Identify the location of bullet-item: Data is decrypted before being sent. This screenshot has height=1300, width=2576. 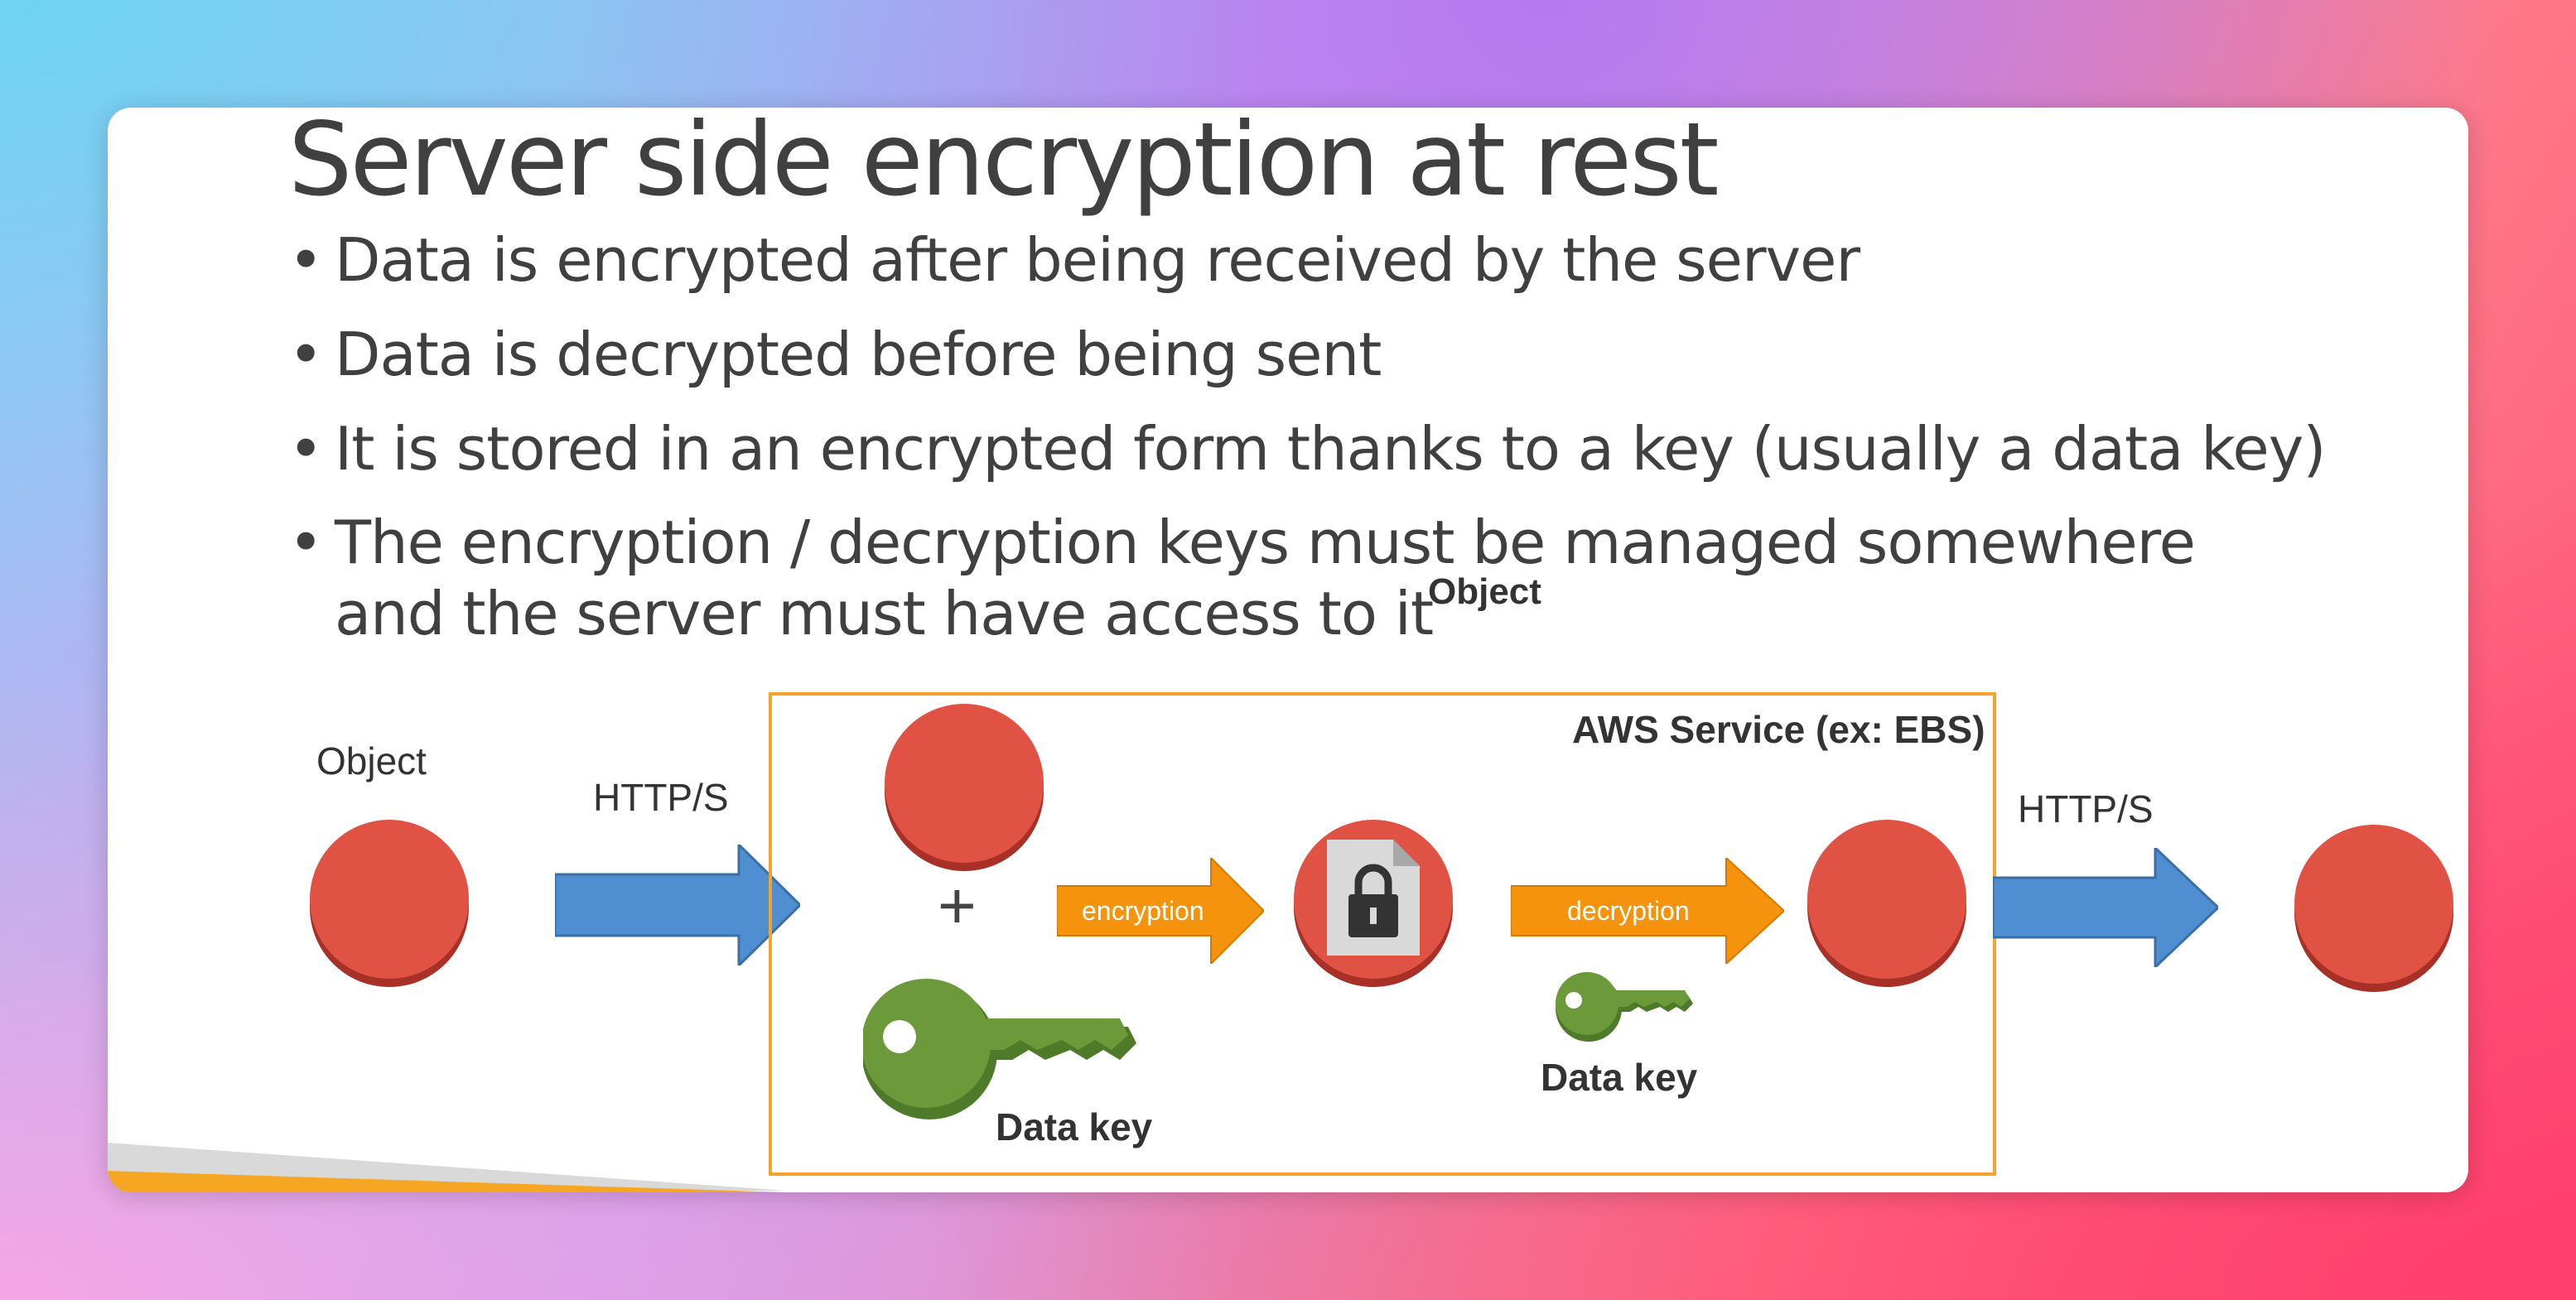
(1365, 354).